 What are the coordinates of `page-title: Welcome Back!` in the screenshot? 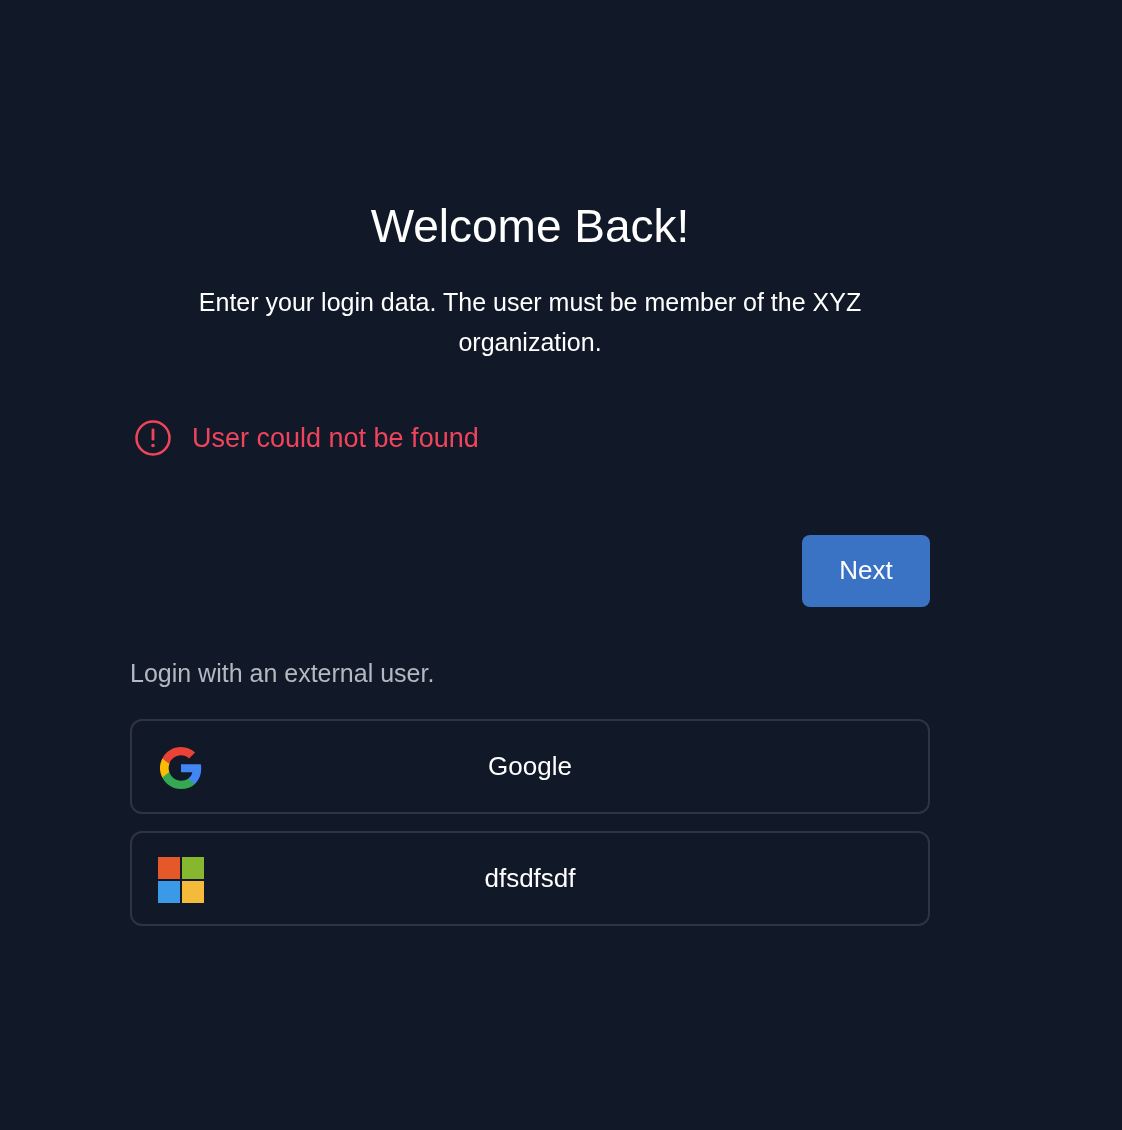 It's located at (530, 226).